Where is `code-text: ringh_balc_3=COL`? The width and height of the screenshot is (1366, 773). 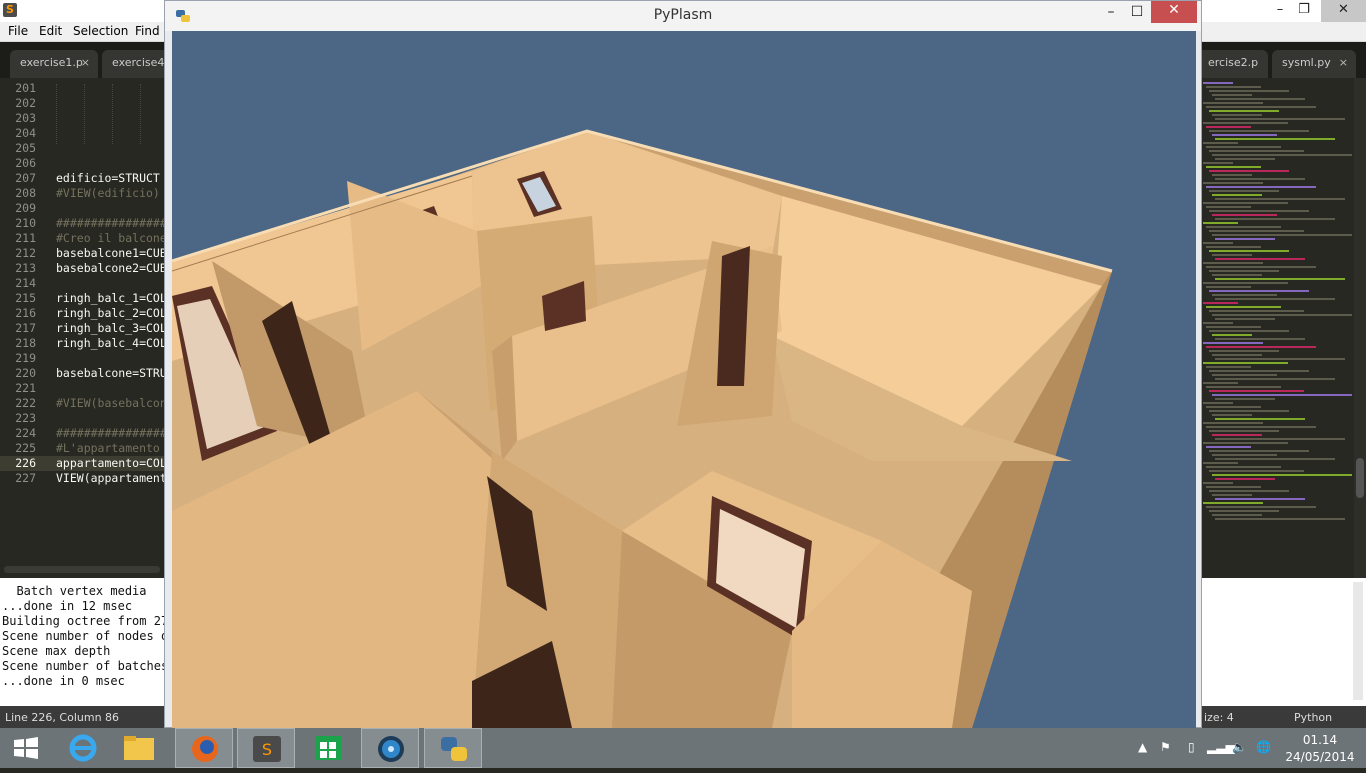
code-text: ringh_balc_3=COL is located at coordinates (111, 328).